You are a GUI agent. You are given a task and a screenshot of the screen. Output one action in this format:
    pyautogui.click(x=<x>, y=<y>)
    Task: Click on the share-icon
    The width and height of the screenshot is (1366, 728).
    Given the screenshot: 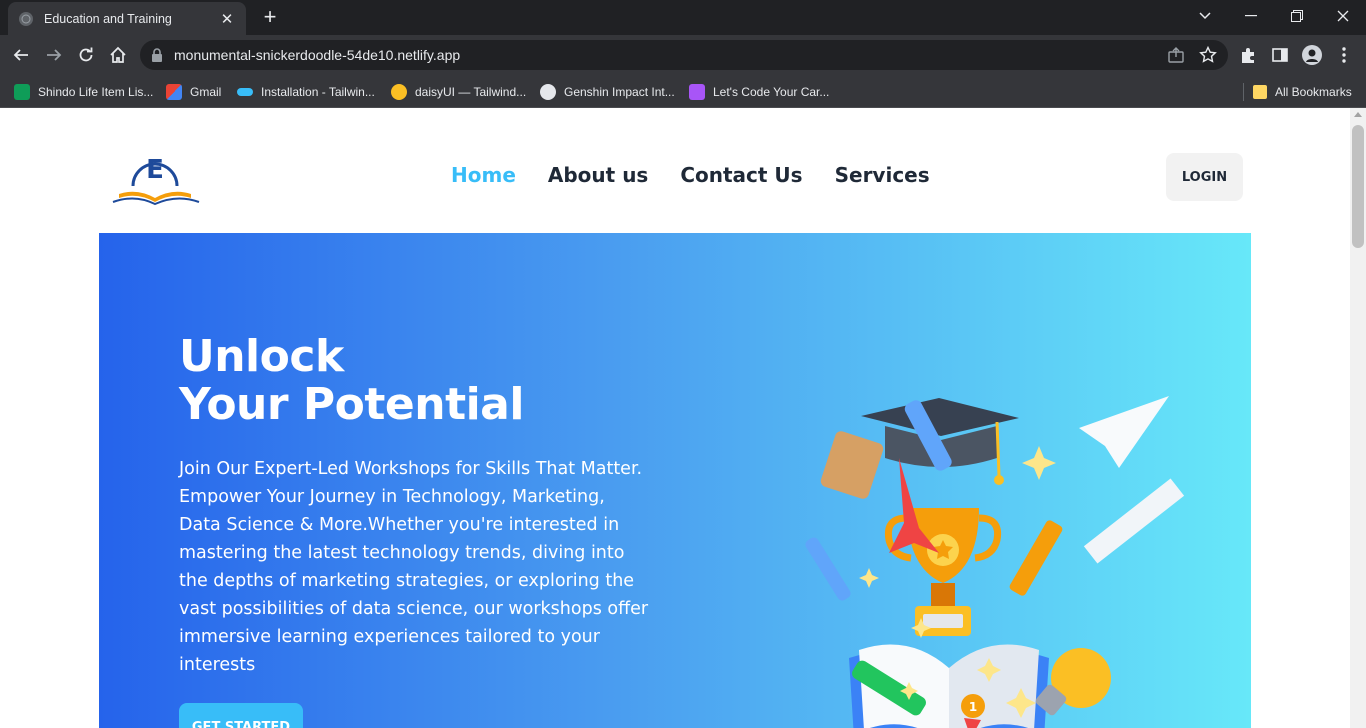 What is the action you would take?
    pyautogui.click(x=1176, y=55)
    